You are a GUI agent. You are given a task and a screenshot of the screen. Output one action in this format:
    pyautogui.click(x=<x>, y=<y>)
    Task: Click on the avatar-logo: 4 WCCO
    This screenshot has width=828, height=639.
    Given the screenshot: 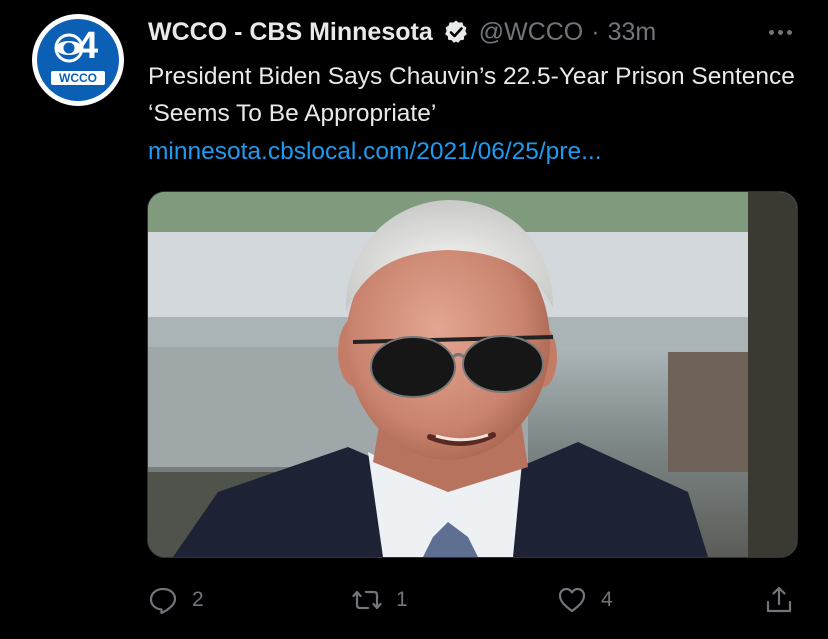 What is the action you would take?
    pyautogui.click(x=78, y=60)
    